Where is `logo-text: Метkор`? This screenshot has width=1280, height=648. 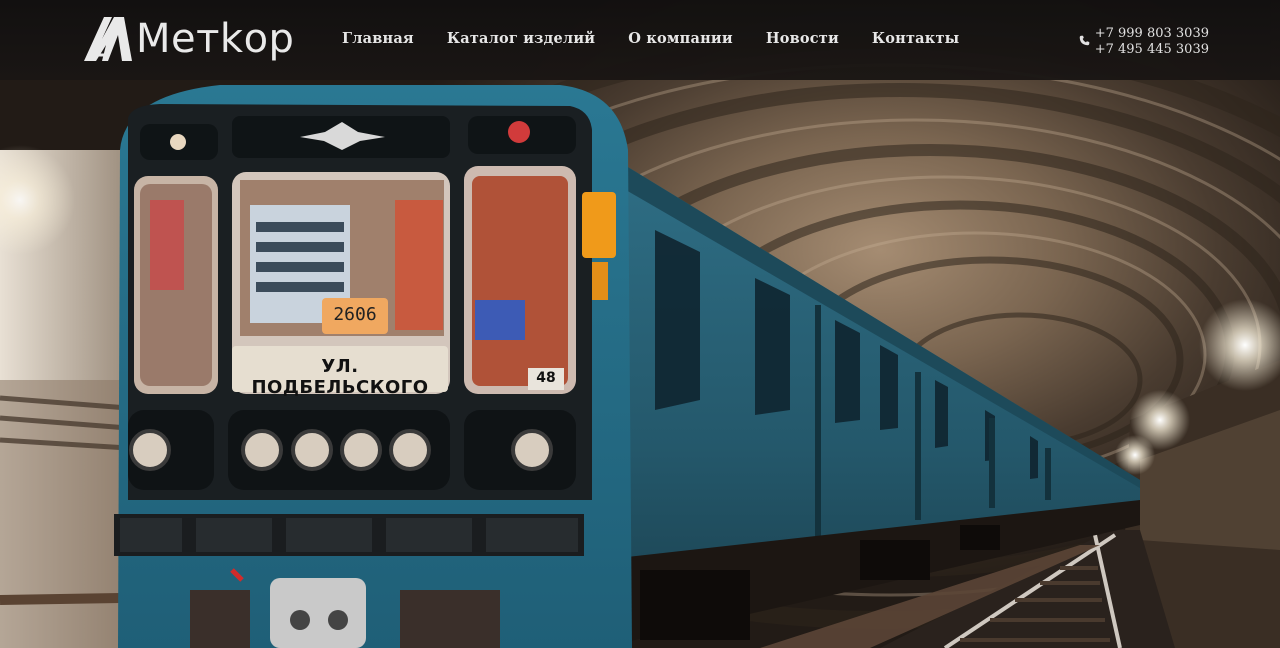
logo-text: Метkор is located at coordinates (215, 39).